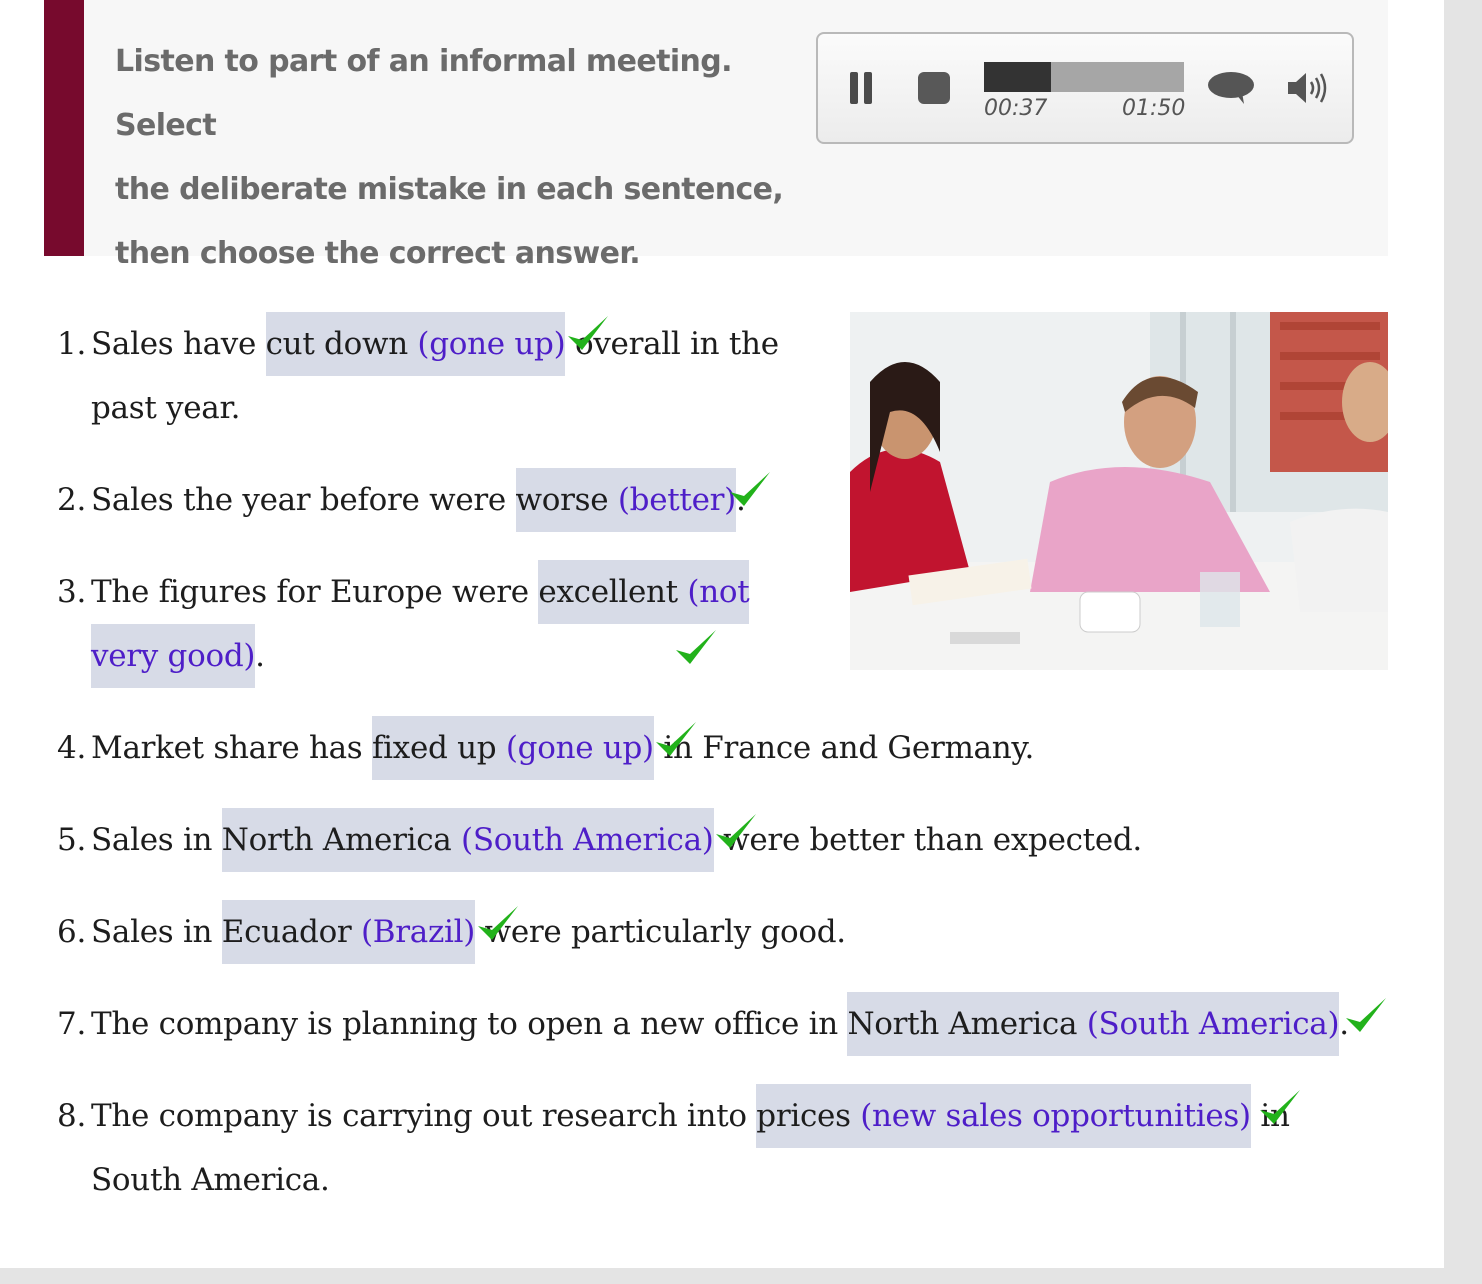 This screenshot has width=1482, height=1284. I want to click on elapsed-time: 00:37, so click(1016, 108).